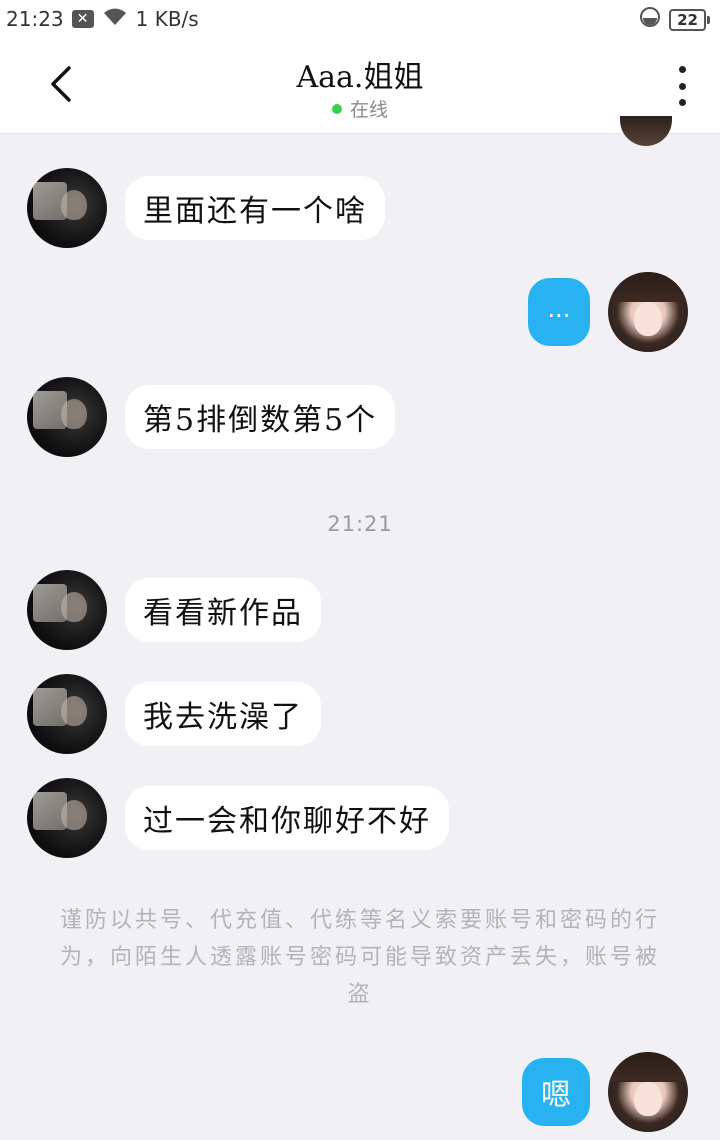  Describe the element at coordinates (35, 19) in the screenshot. I see `status-time: 21:23` at that location.